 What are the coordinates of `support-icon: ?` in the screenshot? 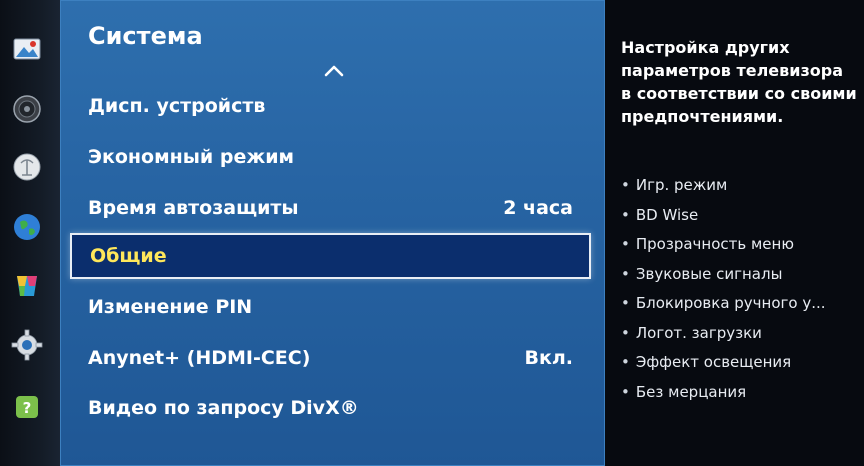 It's located at (27, 407).